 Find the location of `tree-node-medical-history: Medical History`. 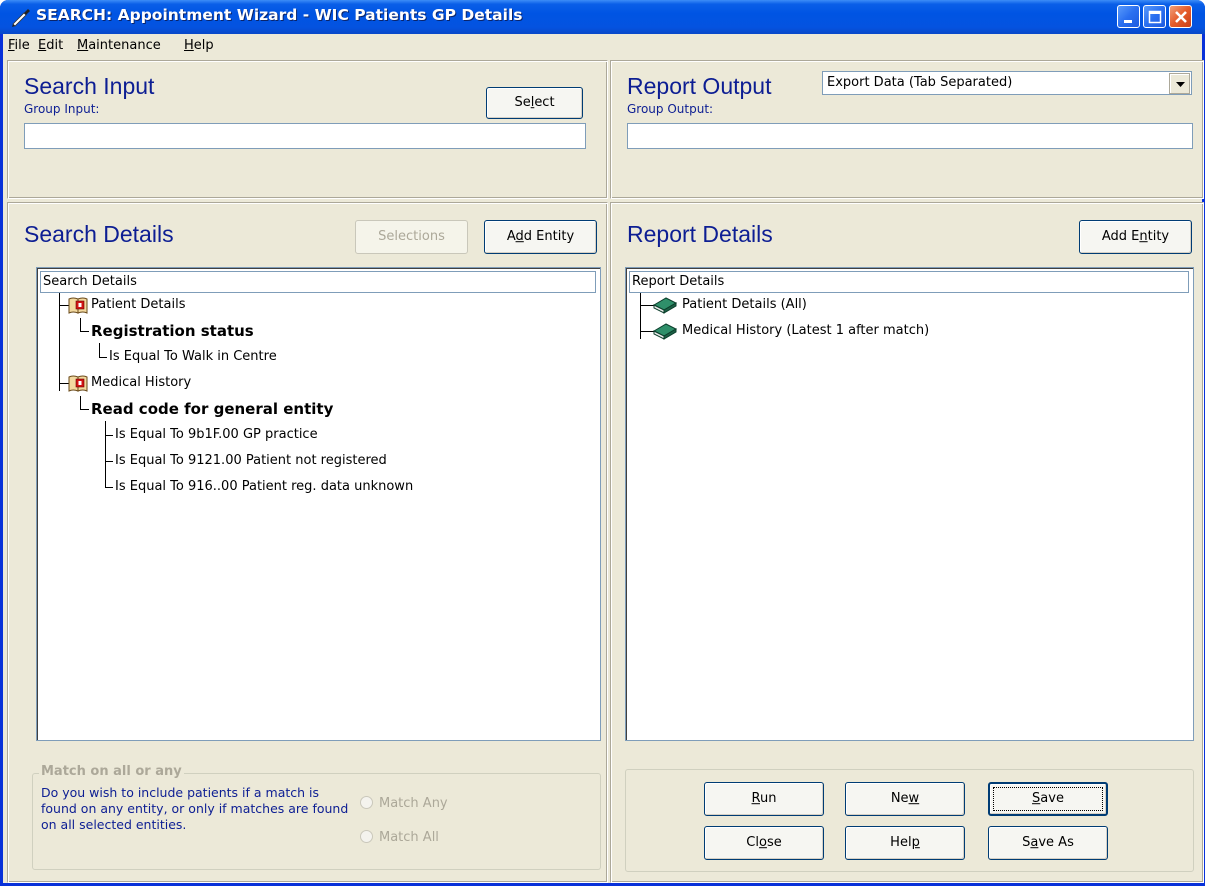

tree-node-medical-history: Medical History is located at coordinates (141, 383).